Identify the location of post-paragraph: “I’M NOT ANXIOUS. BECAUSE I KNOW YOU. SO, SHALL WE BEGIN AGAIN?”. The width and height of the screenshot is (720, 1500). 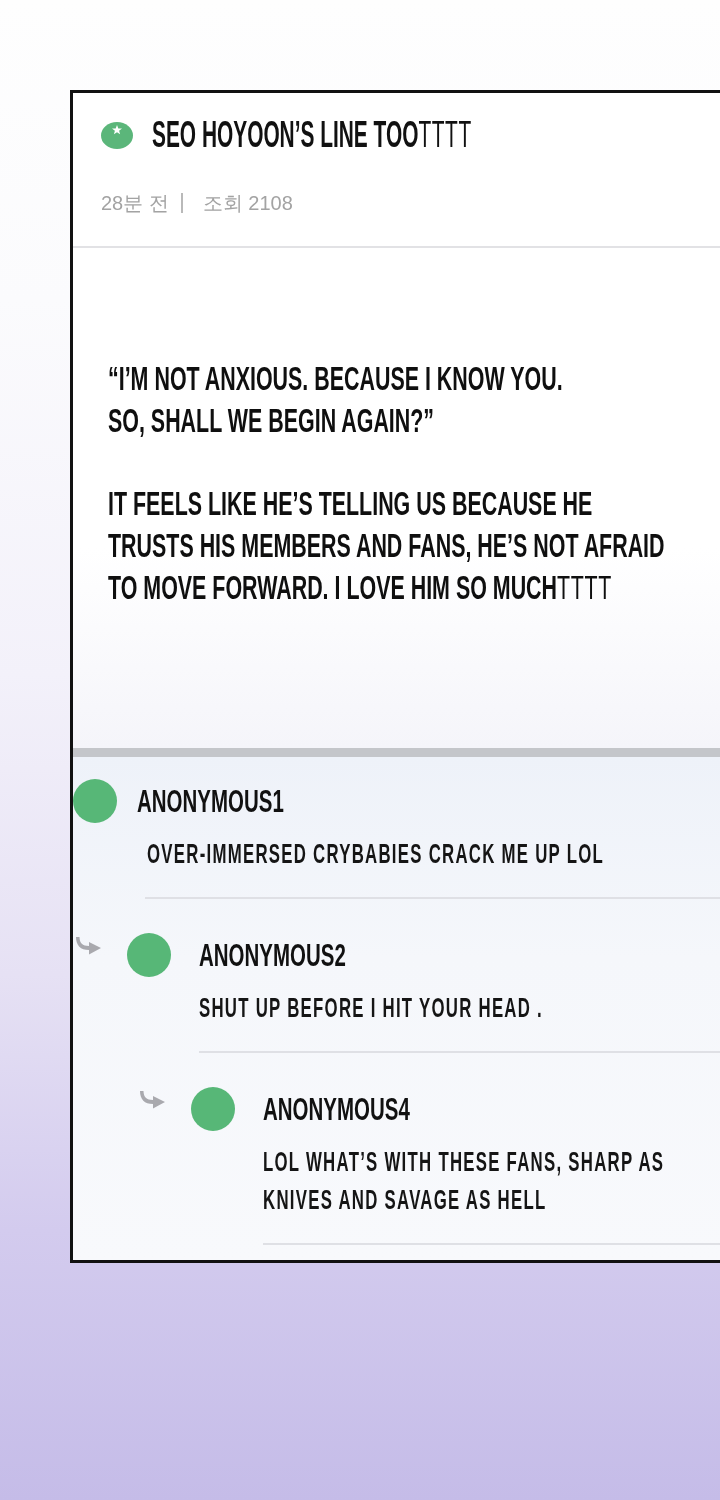
(335, 399).